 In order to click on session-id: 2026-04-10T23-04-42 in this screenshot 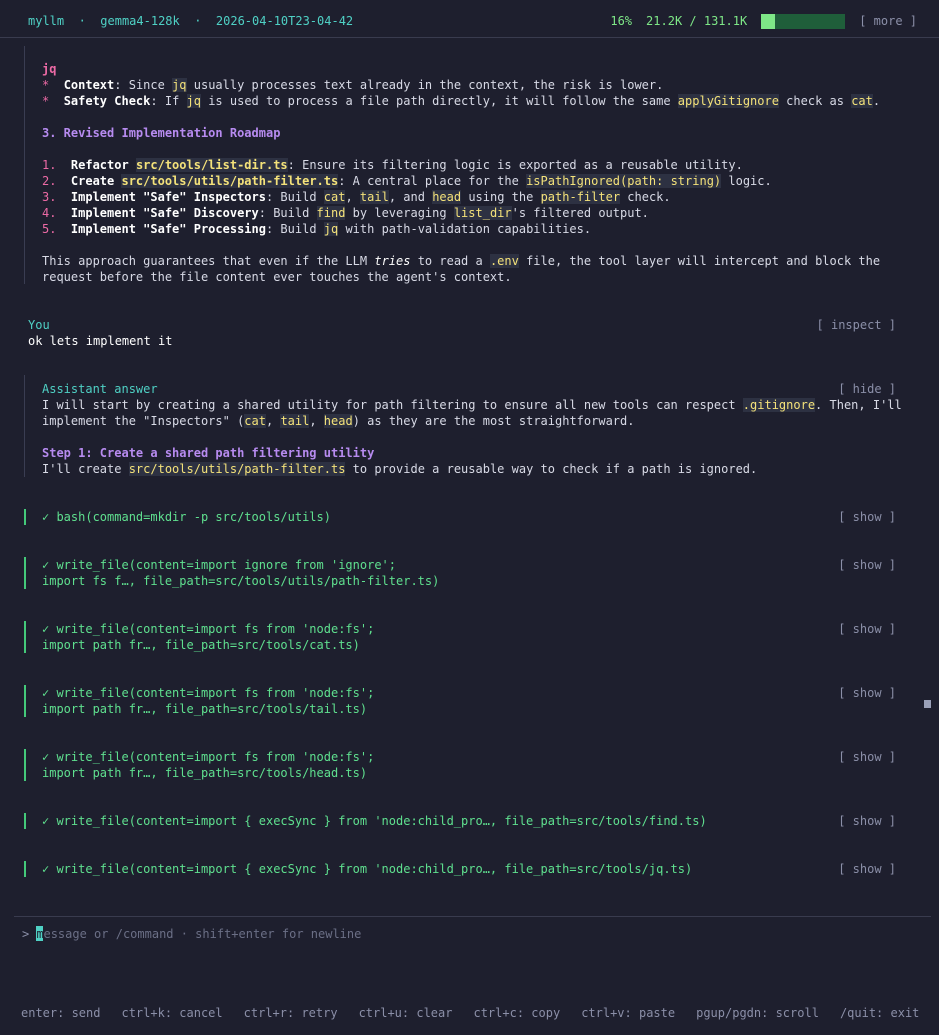, I will do `click(284, 21)`.